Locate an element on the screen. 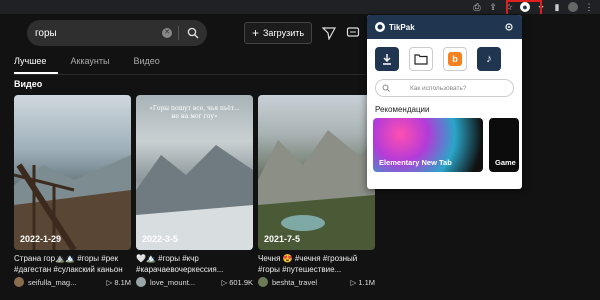  valley-scene-image is located at coordinates (316, 190).